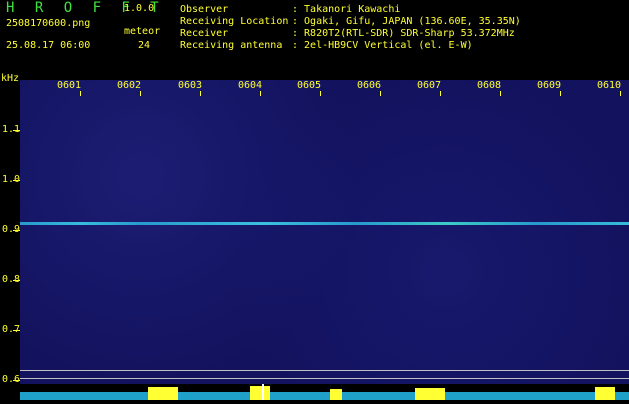  I want to click on location-label: Receiving Location, so click(234, 21).